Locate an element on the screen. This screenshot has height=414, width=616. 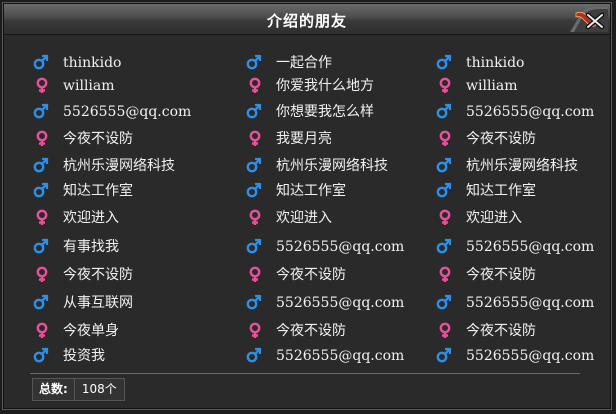
friend-item: 我要月亮 is located at coordinates (288, 139).